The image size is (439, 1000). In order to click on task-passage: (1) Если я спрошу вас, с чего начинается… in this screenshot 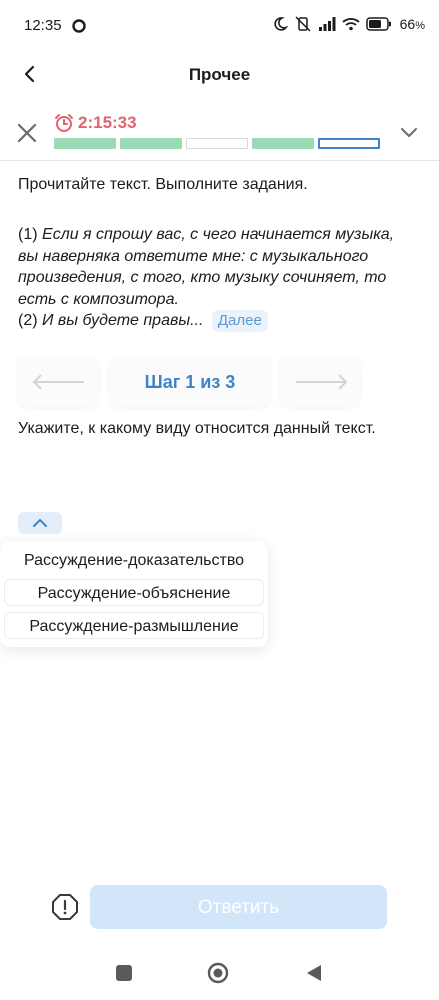, I will do `click(218, 278)`.